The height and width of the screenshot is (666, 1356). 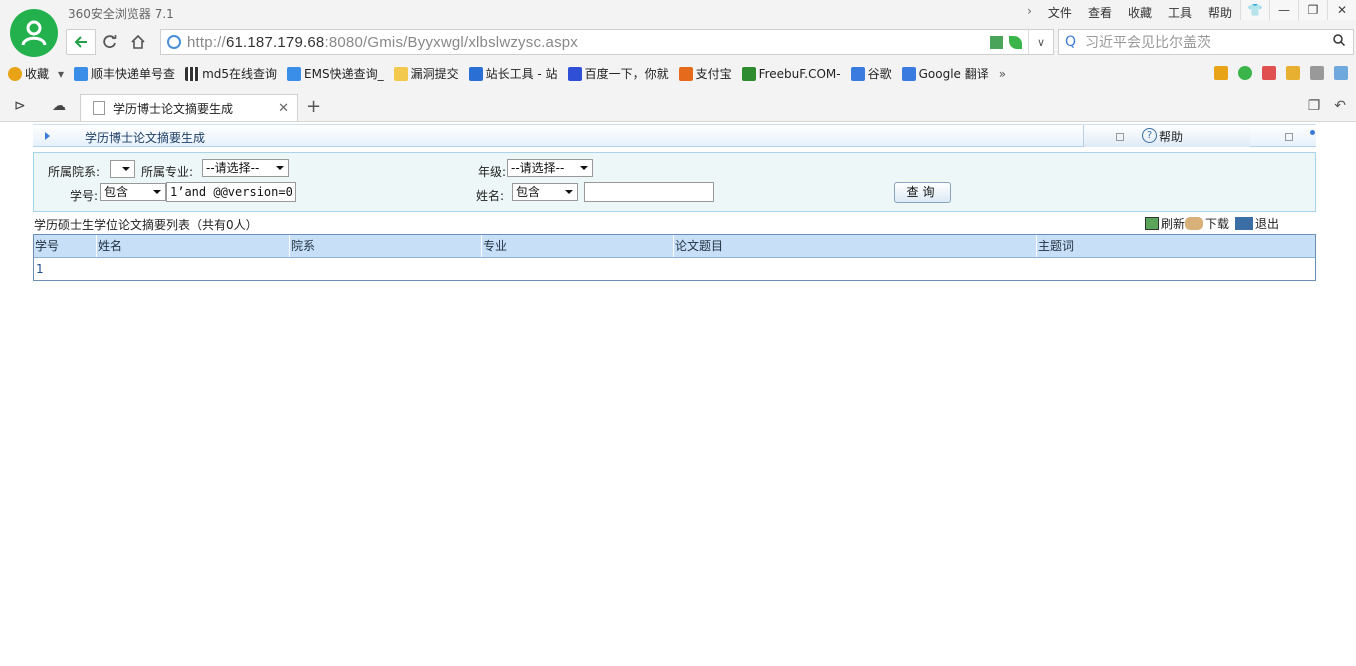 I want to click on name-label: 姓名:, so click(x=490, y=196).